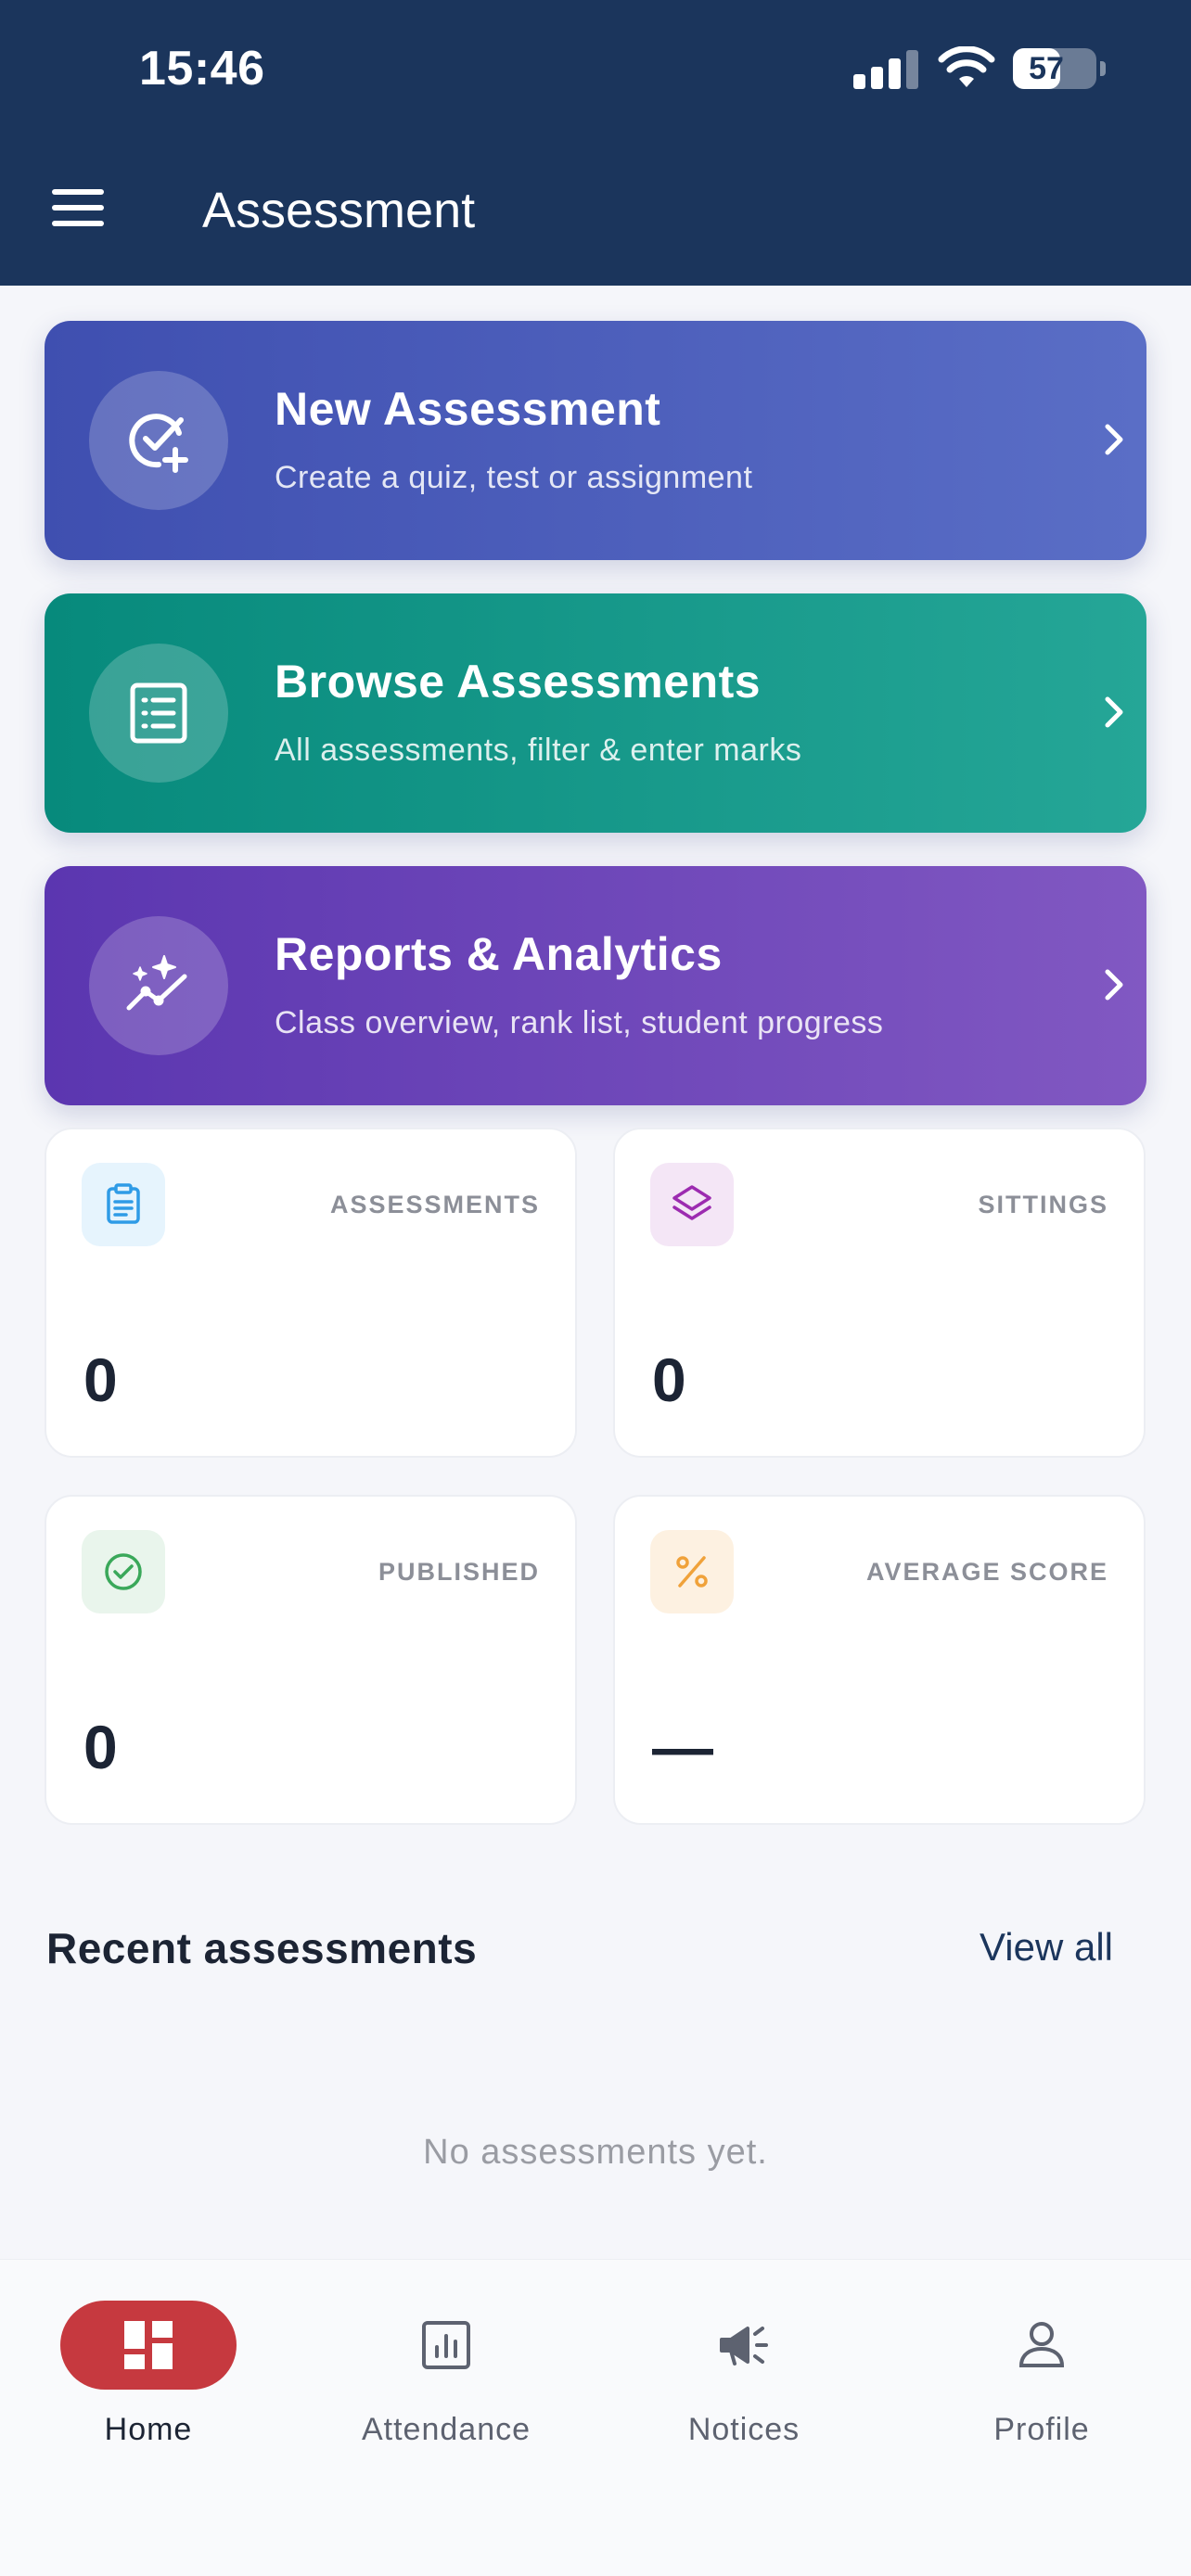 This screenshot has width=1191, height=2576. Describe the element at coordinates (123, 1572) in the screenshot. I see `check-circle-icon` at that location.